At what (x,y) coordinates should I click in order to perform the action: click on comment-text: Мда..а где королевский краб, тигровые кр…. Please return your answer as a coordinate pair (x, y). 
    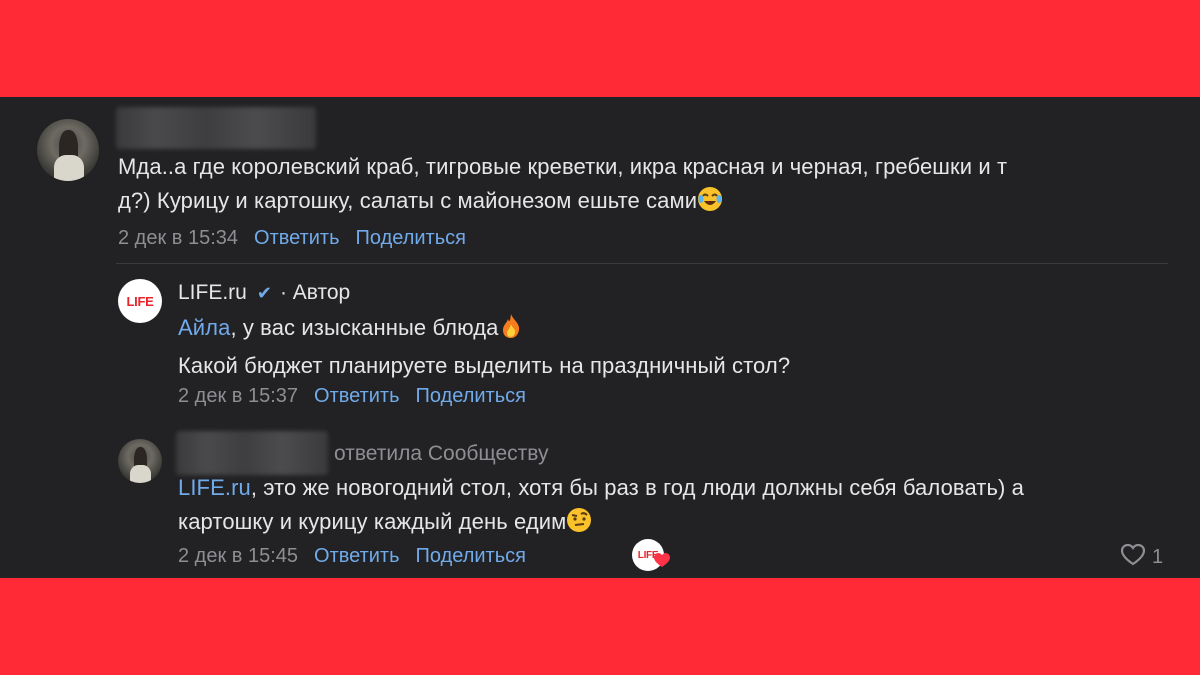
    Looking at the image, I should click on (648, 186).